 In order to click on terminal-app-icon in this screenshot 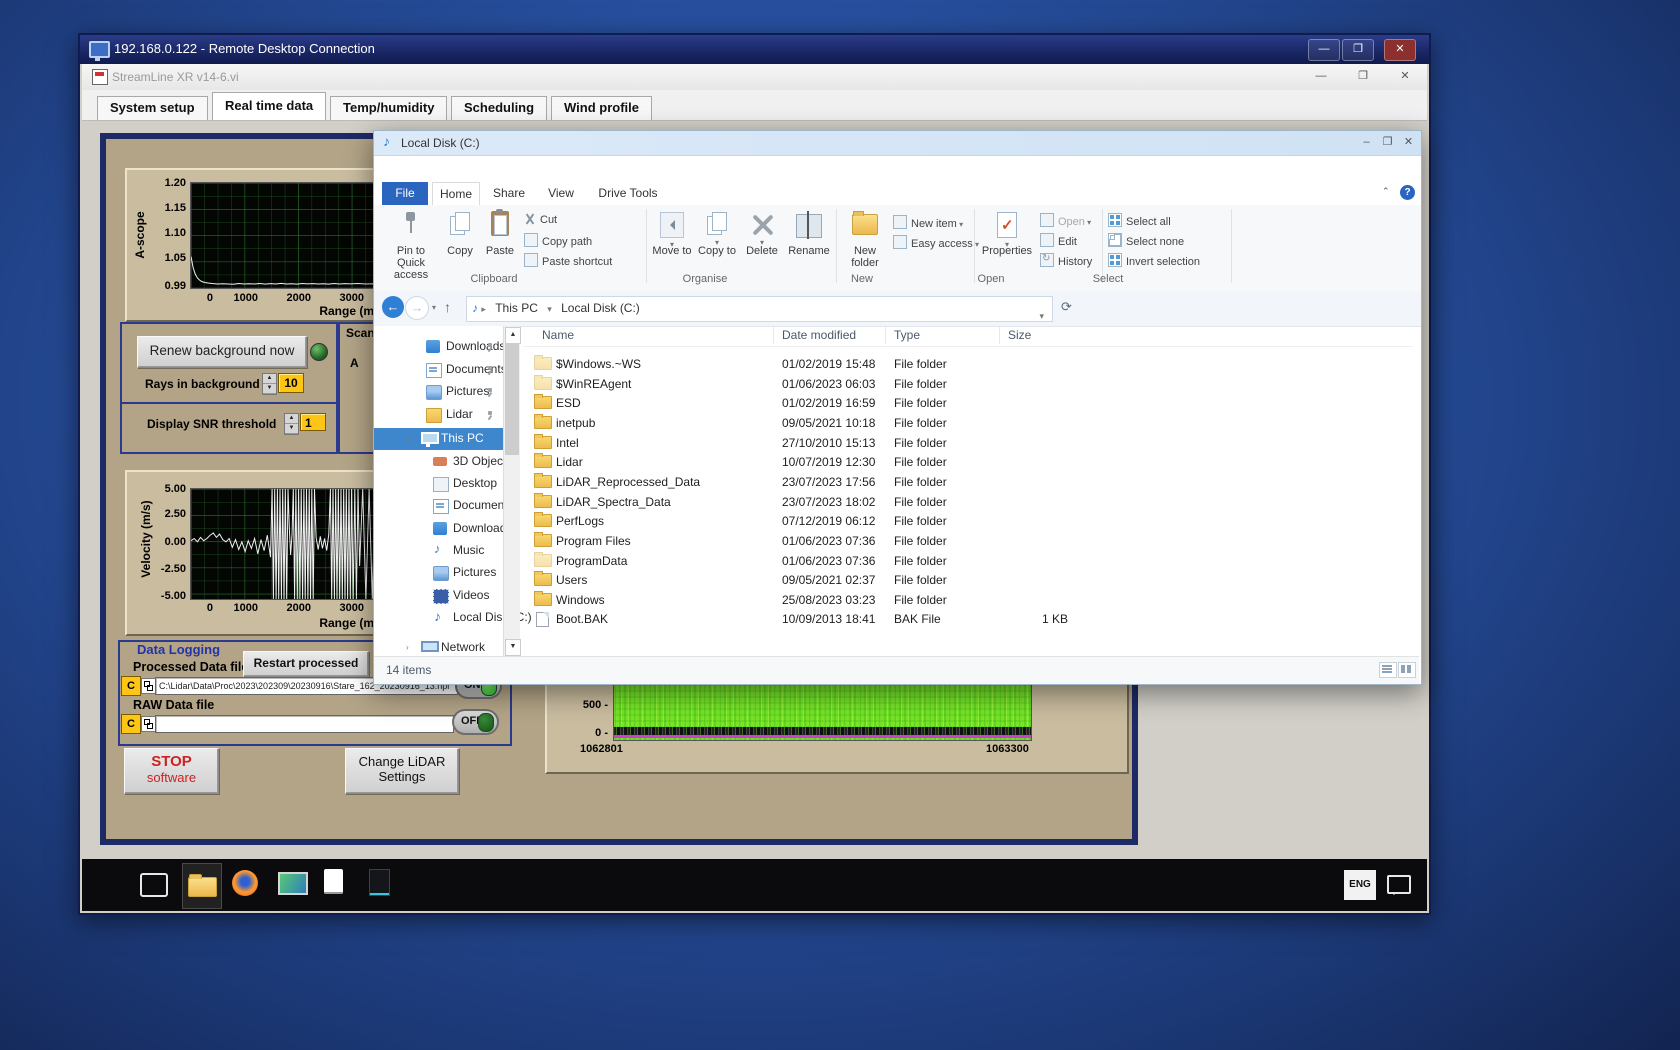, I will do `click(379, 882)`.